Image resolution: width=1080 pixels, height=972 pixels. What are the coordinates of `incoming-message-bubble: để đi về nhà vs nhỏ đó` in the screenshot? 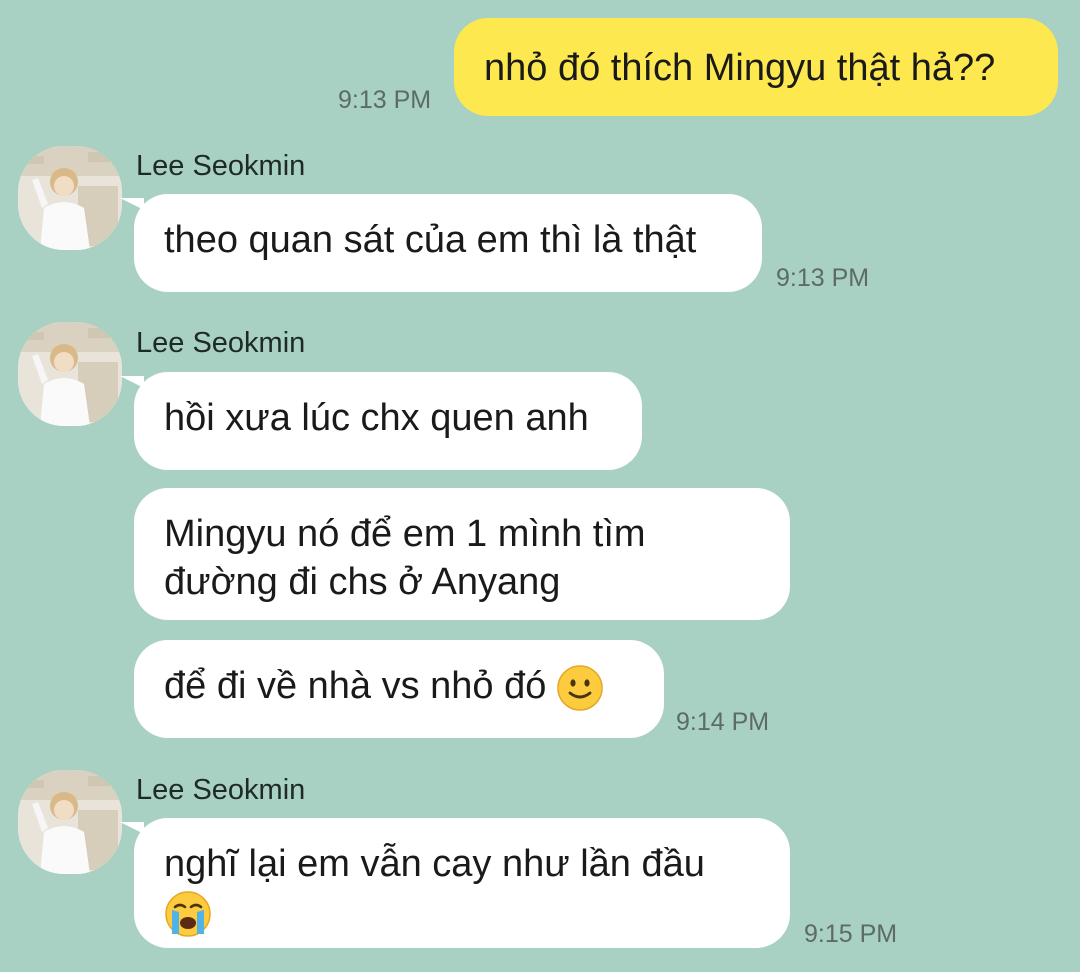 It's located at (399, 689).